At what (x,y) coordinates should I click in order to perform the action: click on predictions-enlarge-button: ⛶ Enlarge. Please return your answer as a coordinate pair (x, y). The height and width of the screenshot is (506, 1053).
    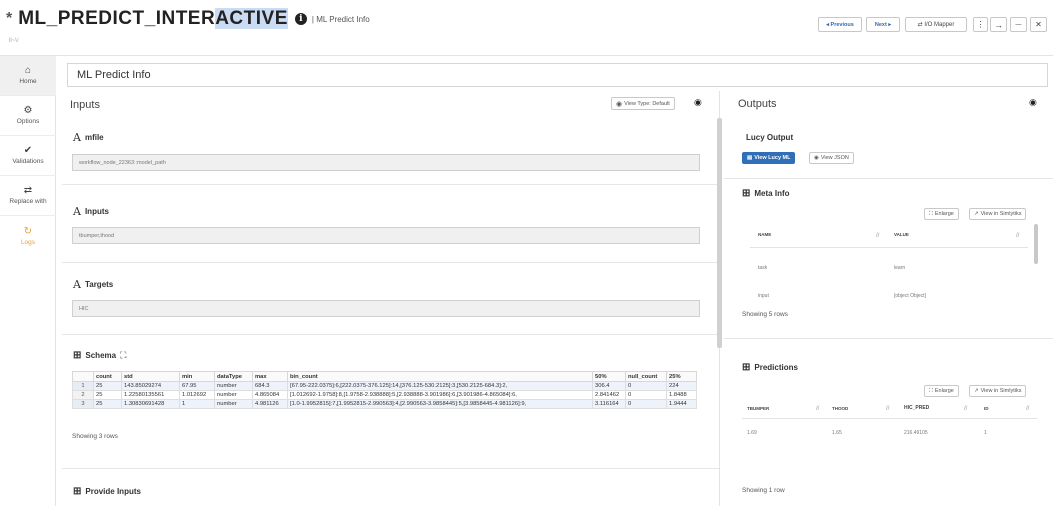
    Looking at the image, I should click on (941, 391).